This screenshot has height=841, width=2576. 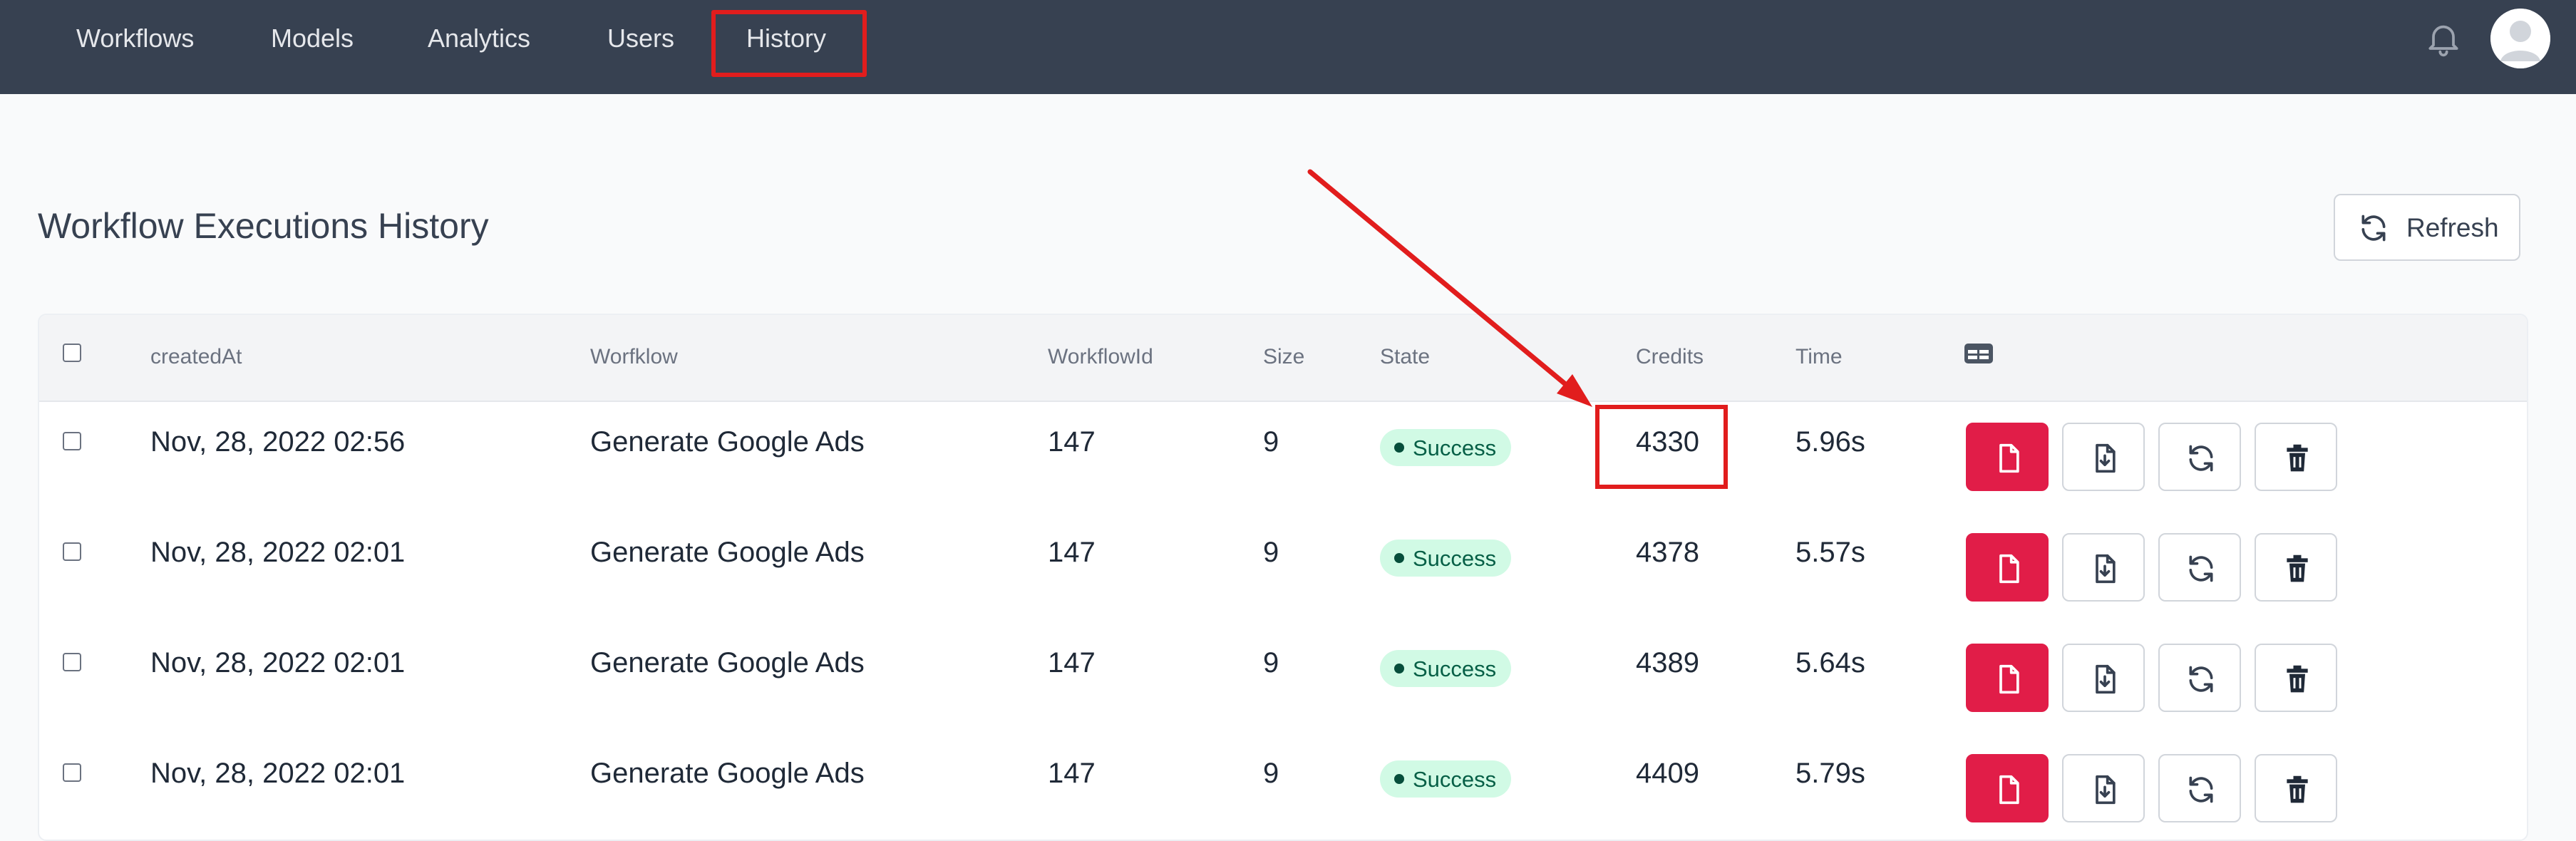 What do you see at coordinates (479, 38) in the screenshot?
I see `nav-item-analytics: Analytics` at bounding box center [479, 38].